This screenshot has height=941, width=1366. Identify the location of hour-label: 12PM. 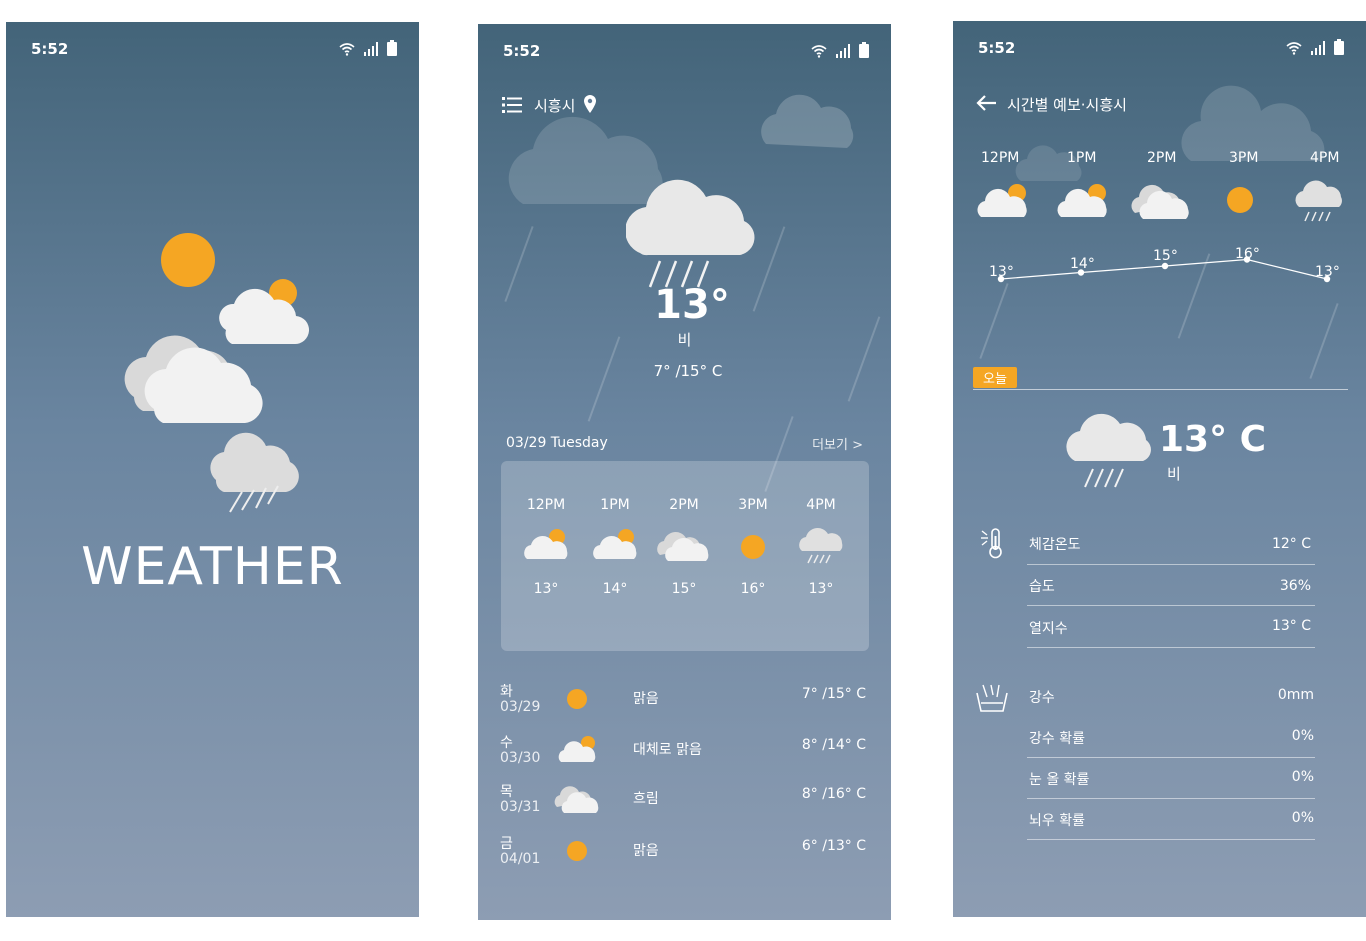
(1000, 158).